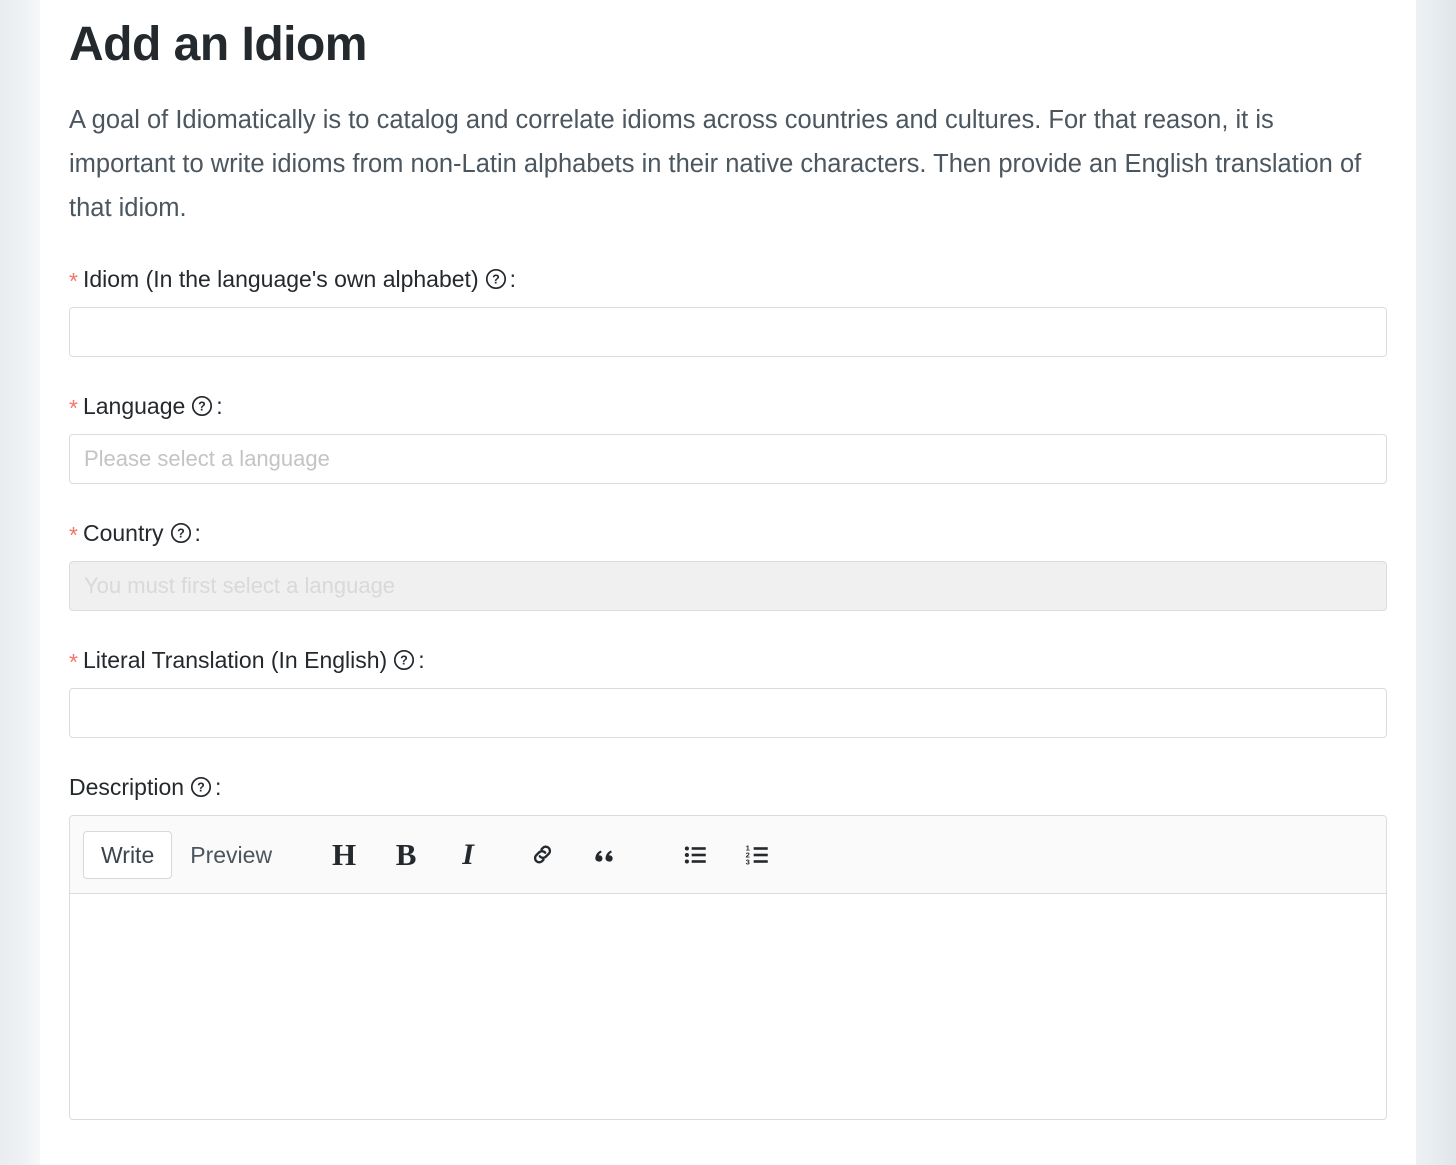 The width and height of the screenshot is (1456, 1165). I want to click on bold-icon: B, so click(406, 855).